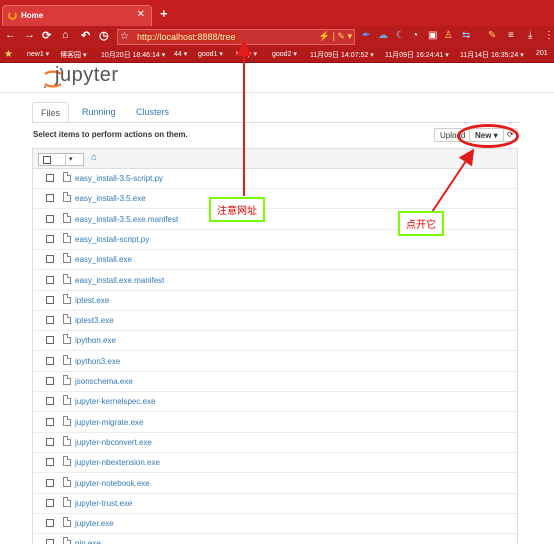 This screenshot has width=554, height=544. Describe the element at coordinates (47, 160) in the screenshot. I see `select-all-checkbox` at that location.